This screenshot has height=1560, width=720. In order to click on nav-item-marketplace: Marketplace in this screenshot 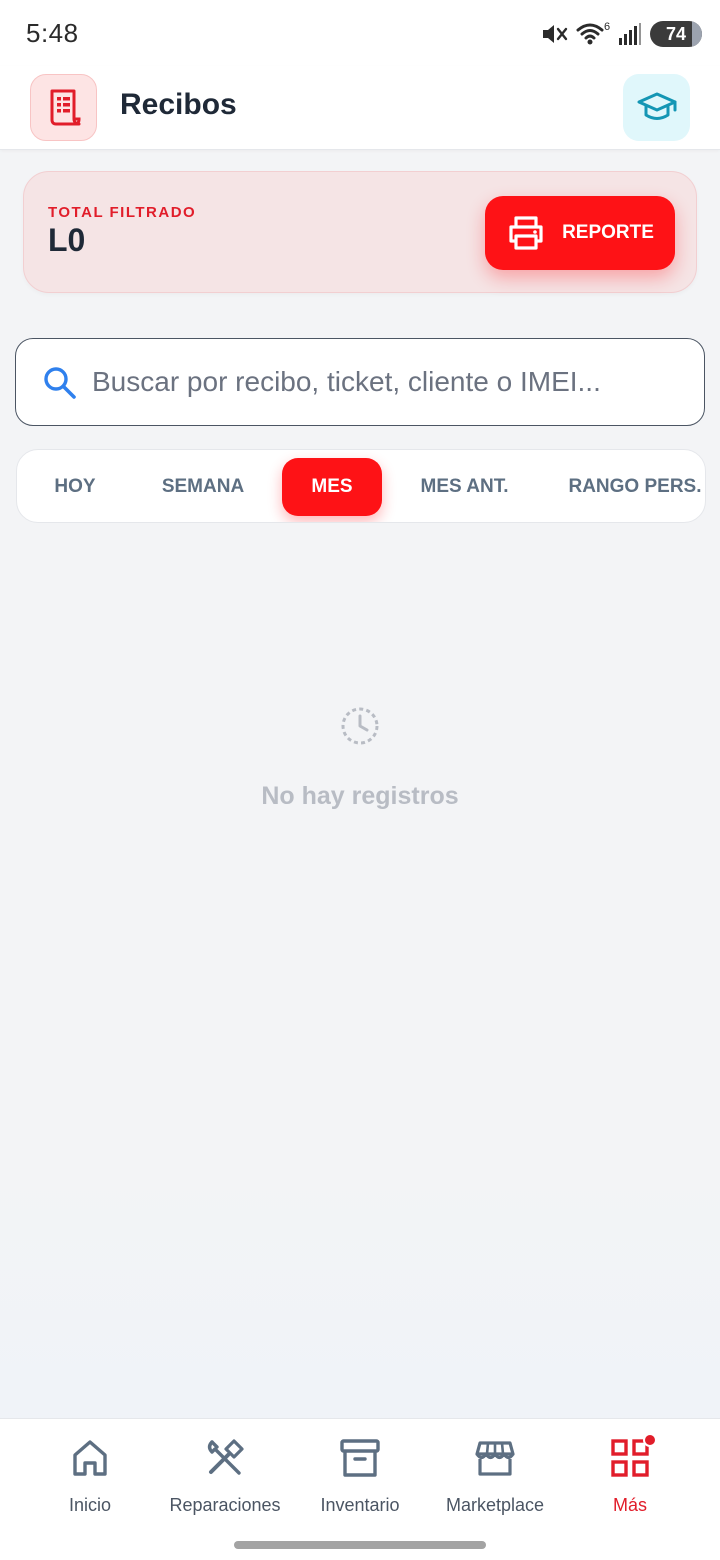, I will do `click(495, 1482)`.